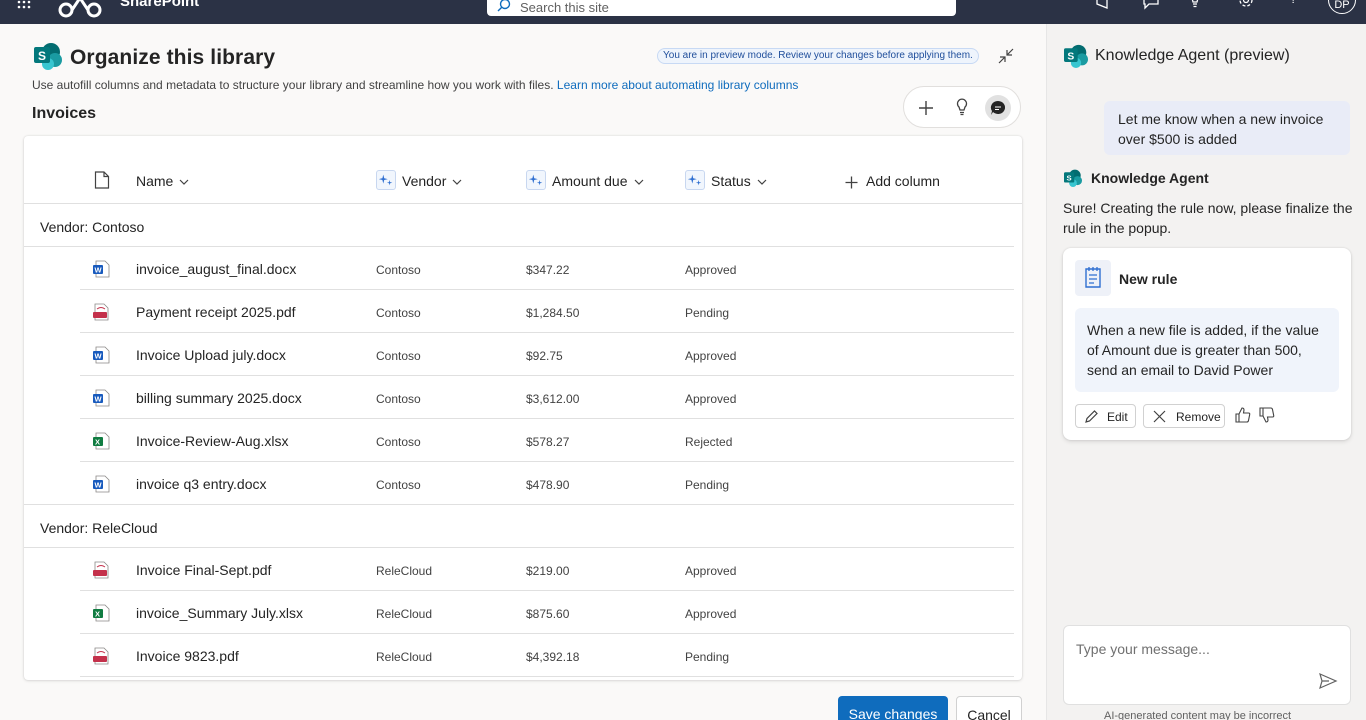  I want to click on rule-icon-wrap, so click(1093, 278).